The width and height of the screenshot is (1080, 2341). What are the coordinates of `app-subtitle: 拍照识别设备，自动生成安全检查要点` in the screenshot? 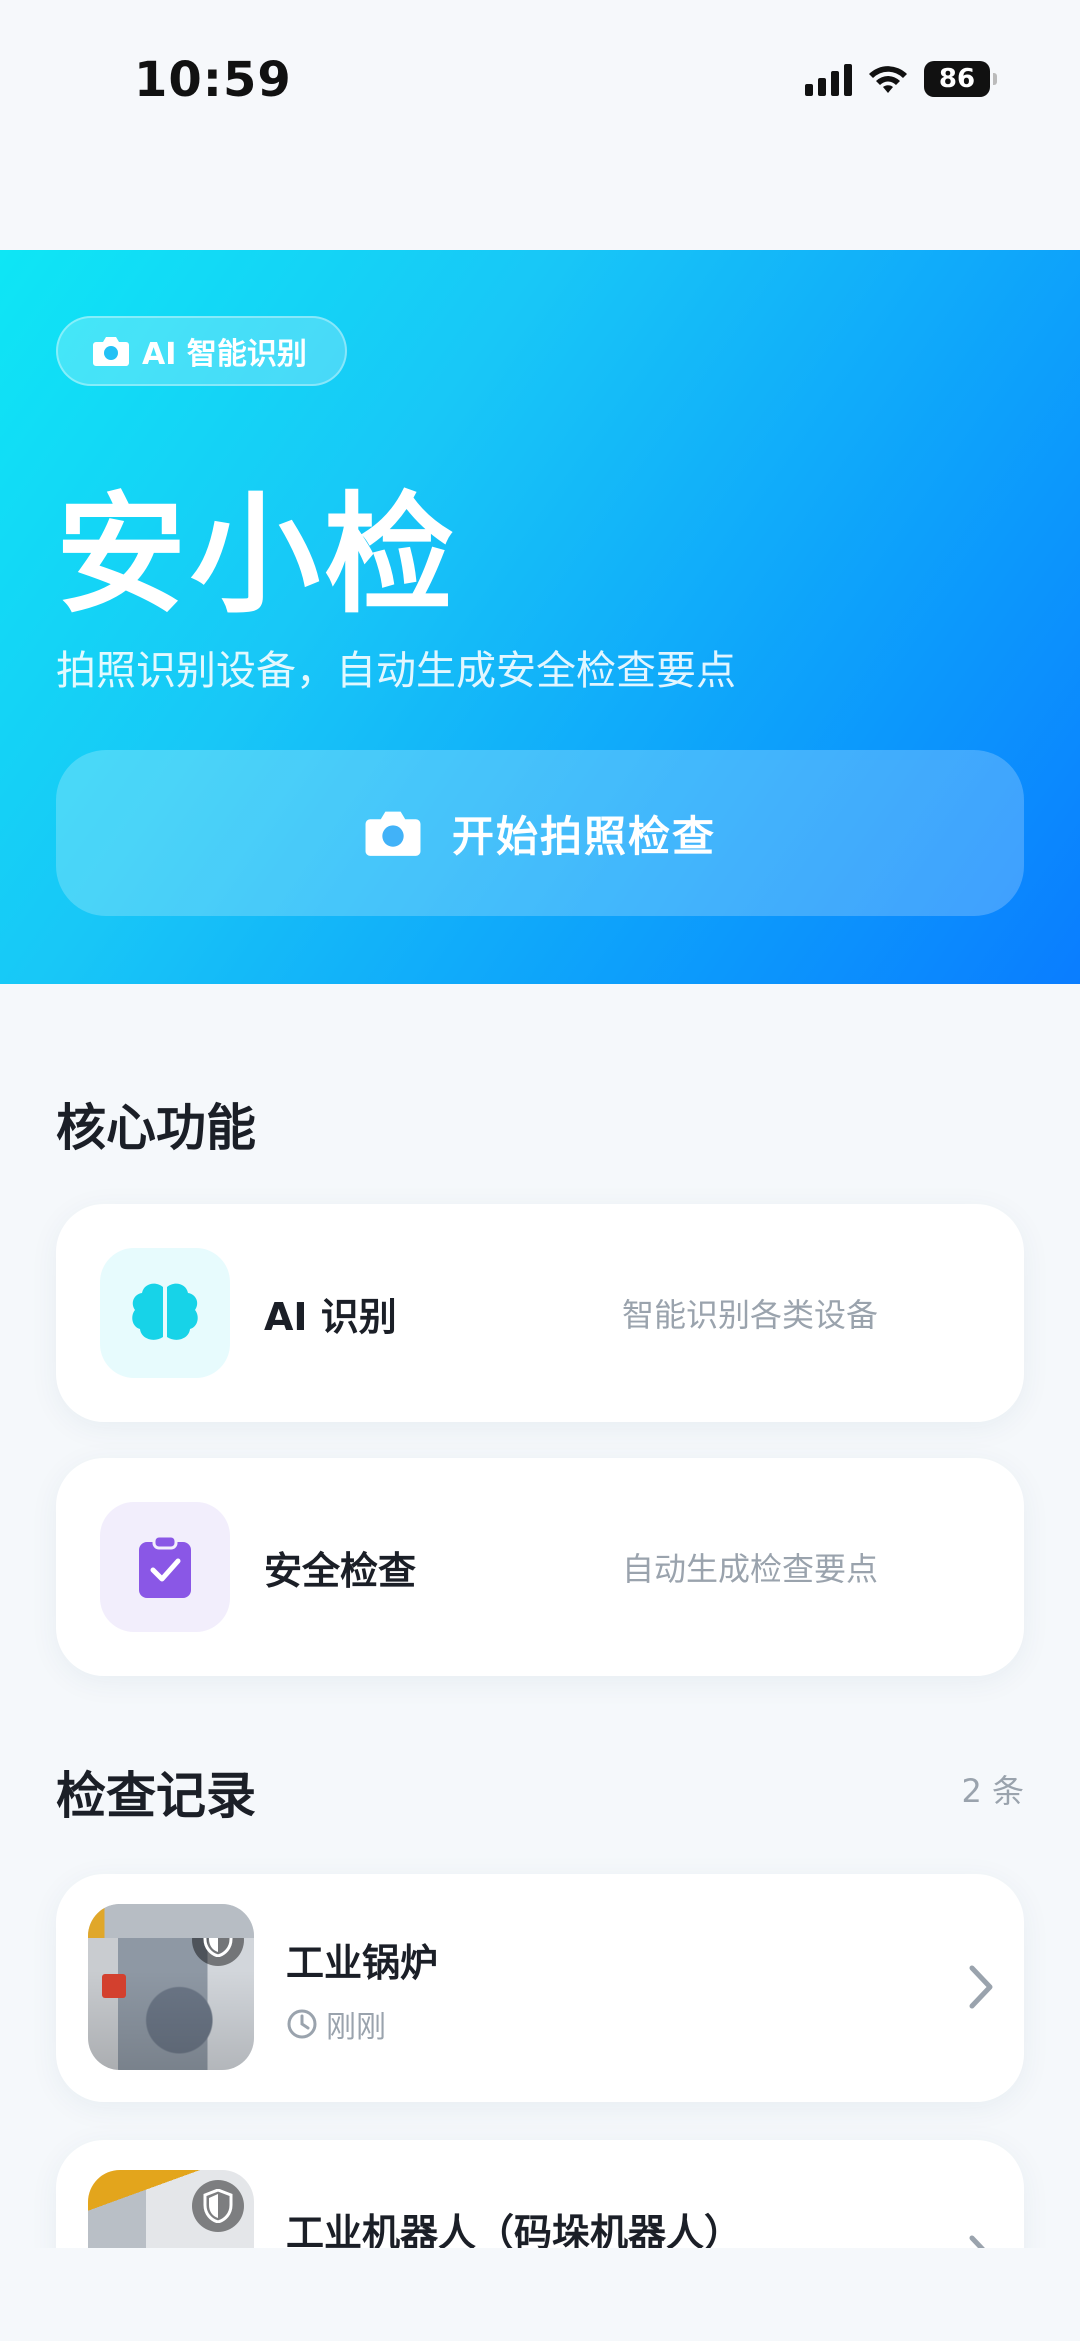 It's located at (396, 671).